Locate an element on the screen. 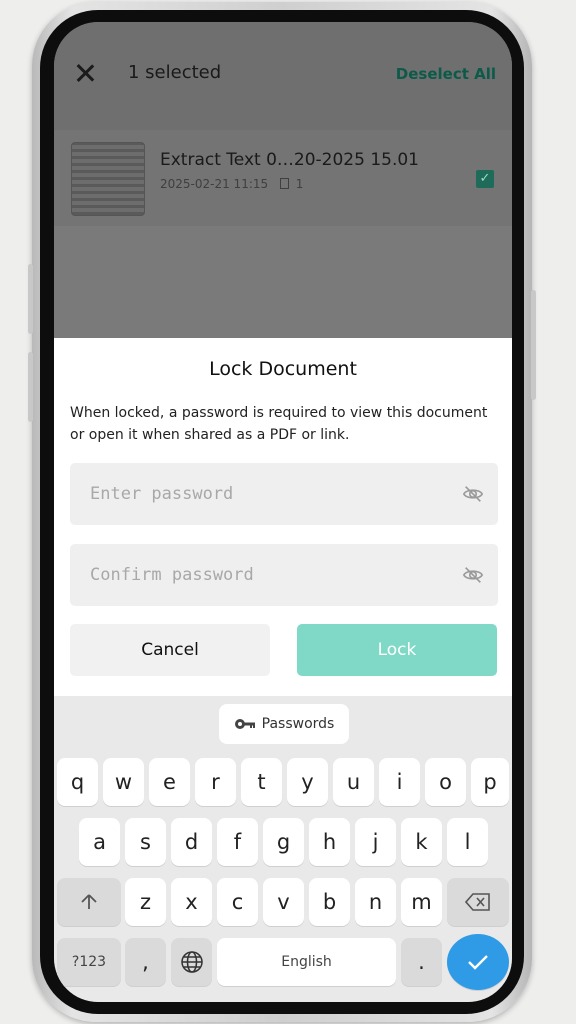  key-x: x is located at coordinates (191, 902).